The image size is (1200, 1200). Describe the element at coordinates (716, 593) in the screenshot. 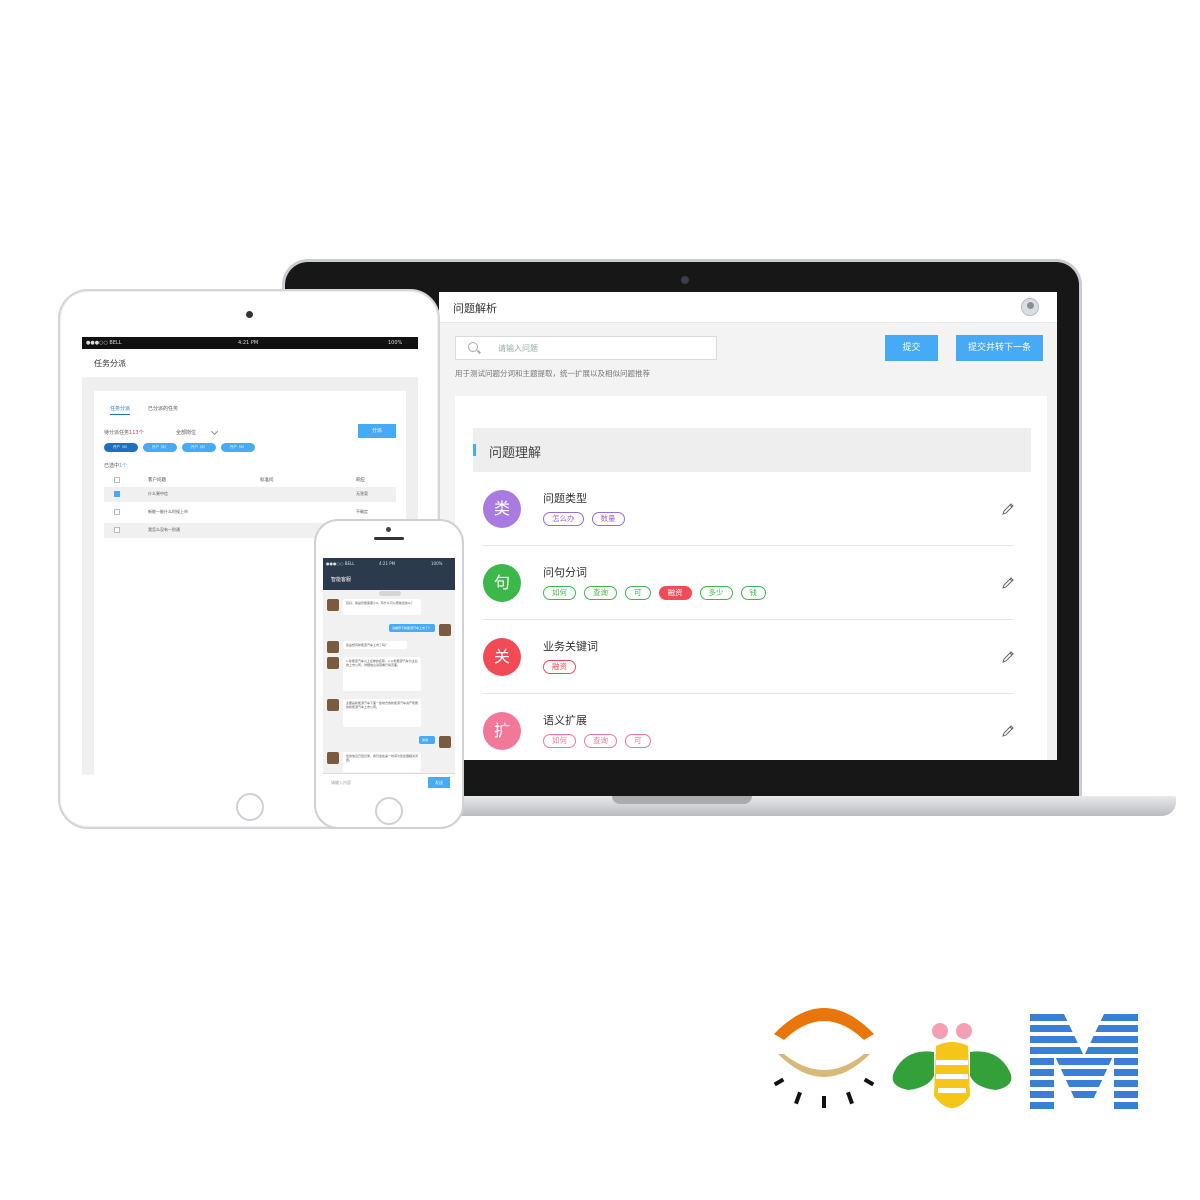

I see `keyword-tag: 多少` at that location.